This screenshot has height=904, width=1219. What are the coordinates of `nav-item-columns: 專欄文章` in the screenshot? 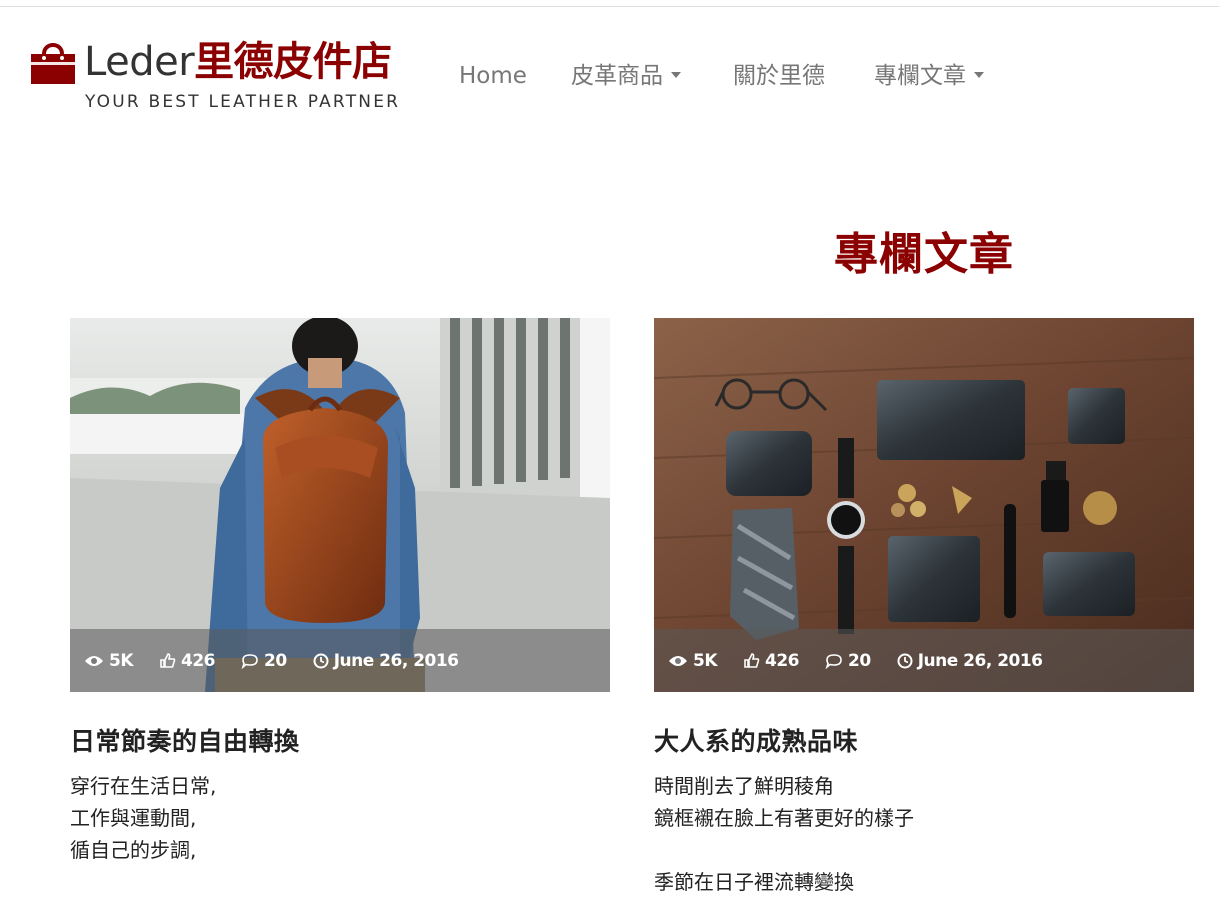 It's located at (929, 76).